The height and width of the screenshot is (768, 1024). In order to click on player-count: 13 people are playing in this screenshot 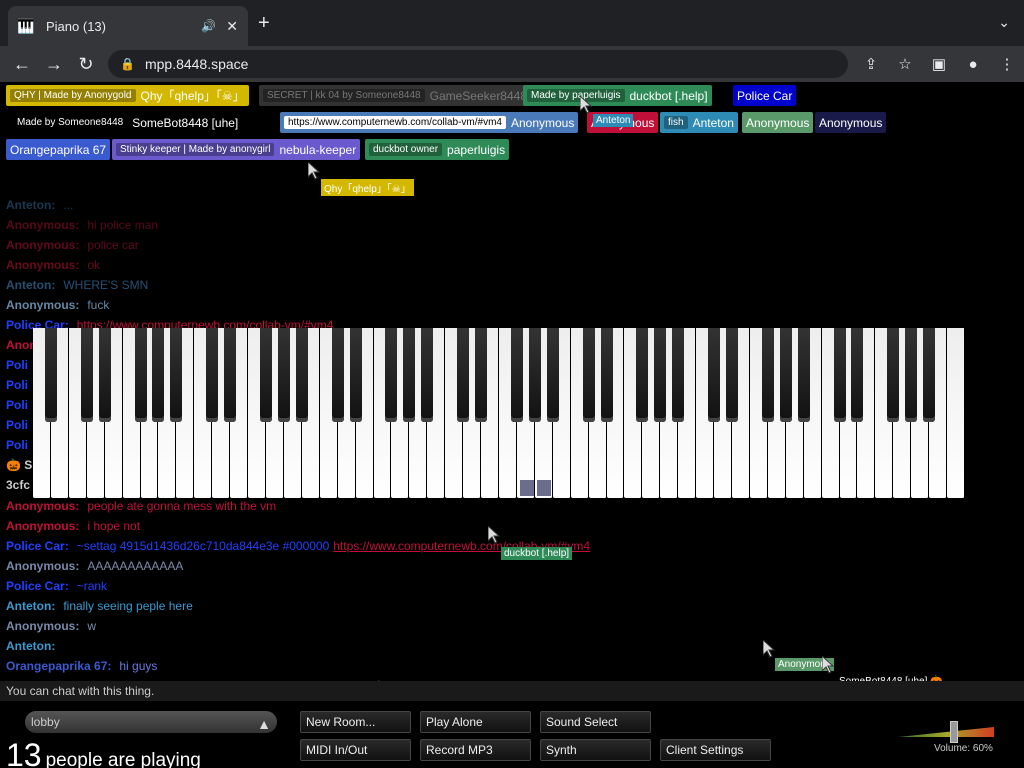, I will do `click(103, 752)`.